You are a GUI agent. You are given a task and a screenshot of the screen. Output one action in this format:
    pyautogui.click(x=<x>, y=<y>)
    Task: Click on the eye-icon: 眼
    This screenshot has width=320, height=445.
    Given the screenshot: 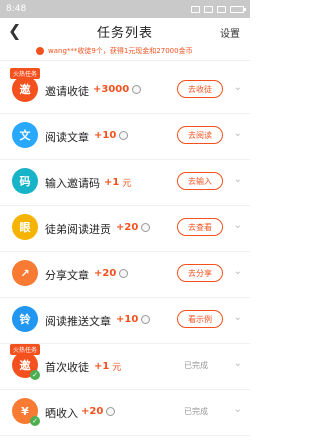 What is the action you would take?
    pyautogui.click(x=25, y=227)
    